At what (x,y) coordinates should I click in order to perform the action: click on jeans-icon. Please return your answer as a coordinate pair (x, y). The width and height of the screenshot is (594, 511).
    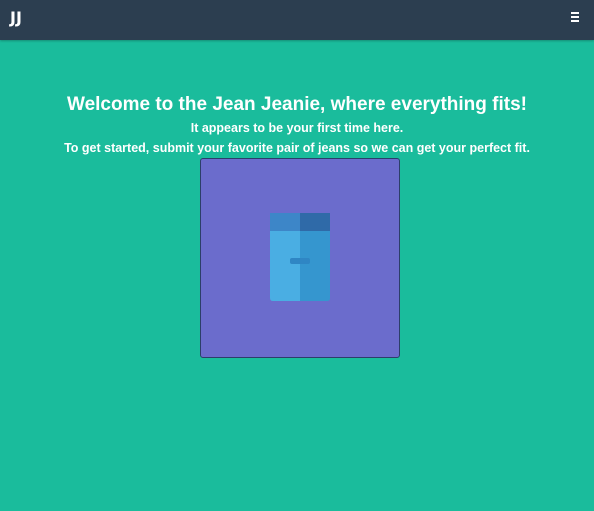
    Looking at the image, I should click on (300, 257).